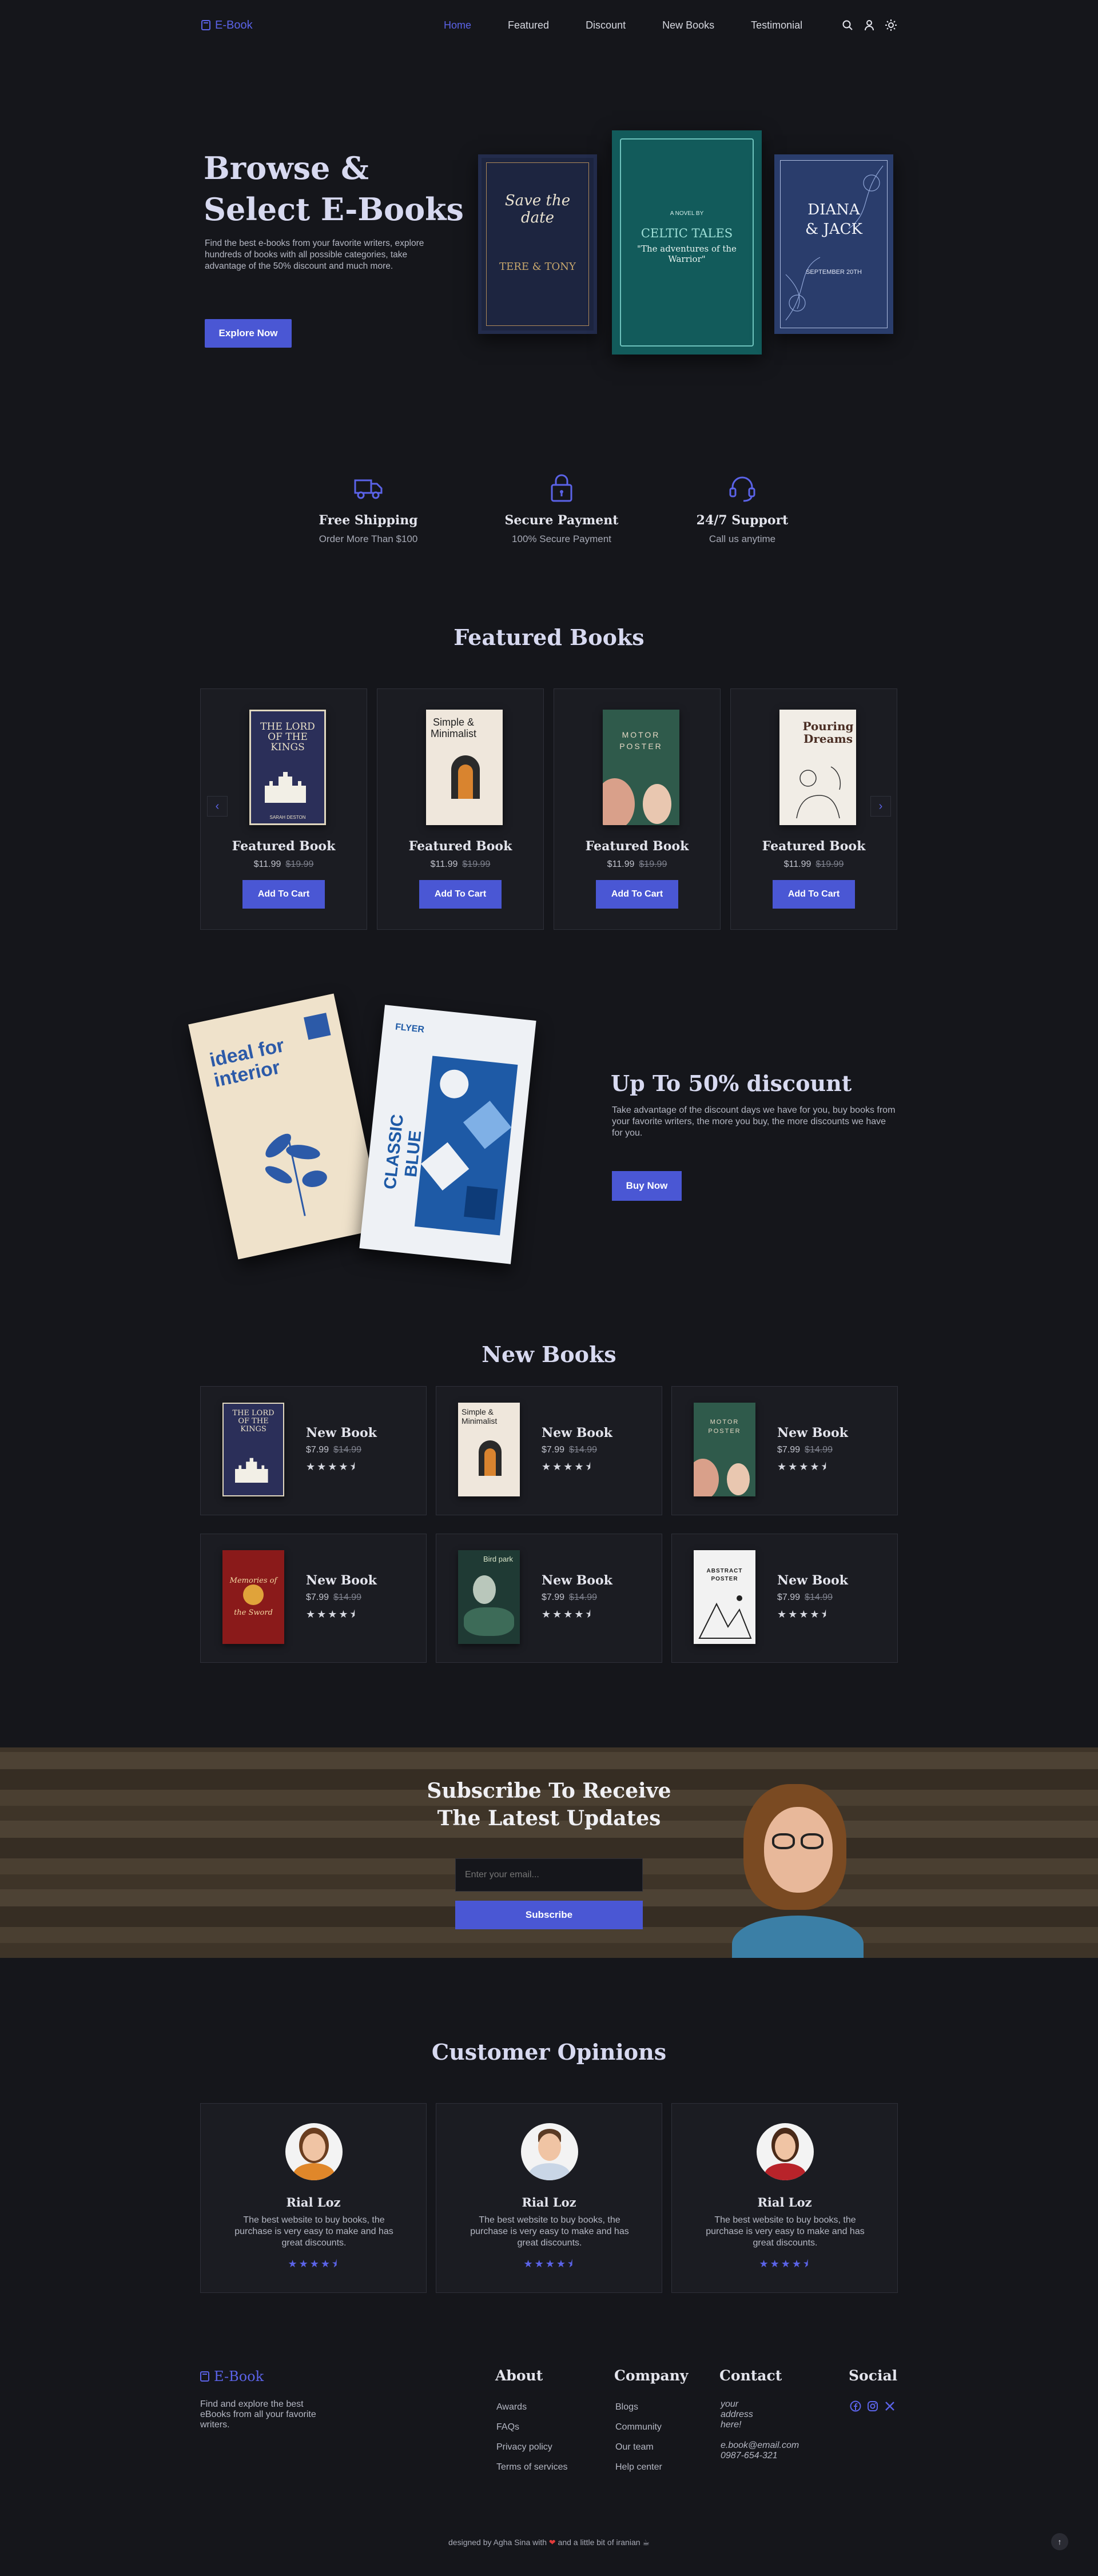  What do you see at coordinates (528, 25) in the screenshot?
I see `nav-link-featured: Featured` at bounding box center [528, 25].